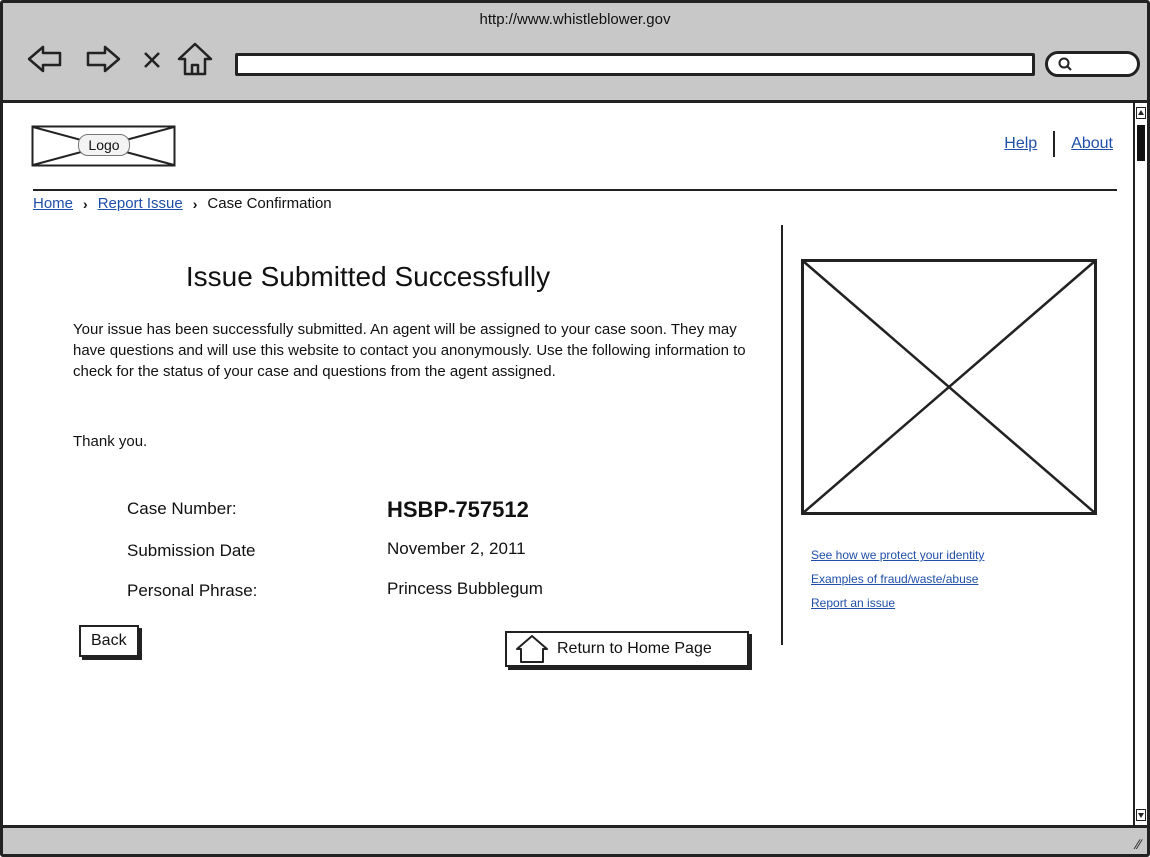 The width and height of the screenshot is (1150, 857). What do you see at coordinates (897, 555) in the screenshot?
I see `sidebar-link-protect-identity: See how we protect your identity` at bounding box center [897, 555].